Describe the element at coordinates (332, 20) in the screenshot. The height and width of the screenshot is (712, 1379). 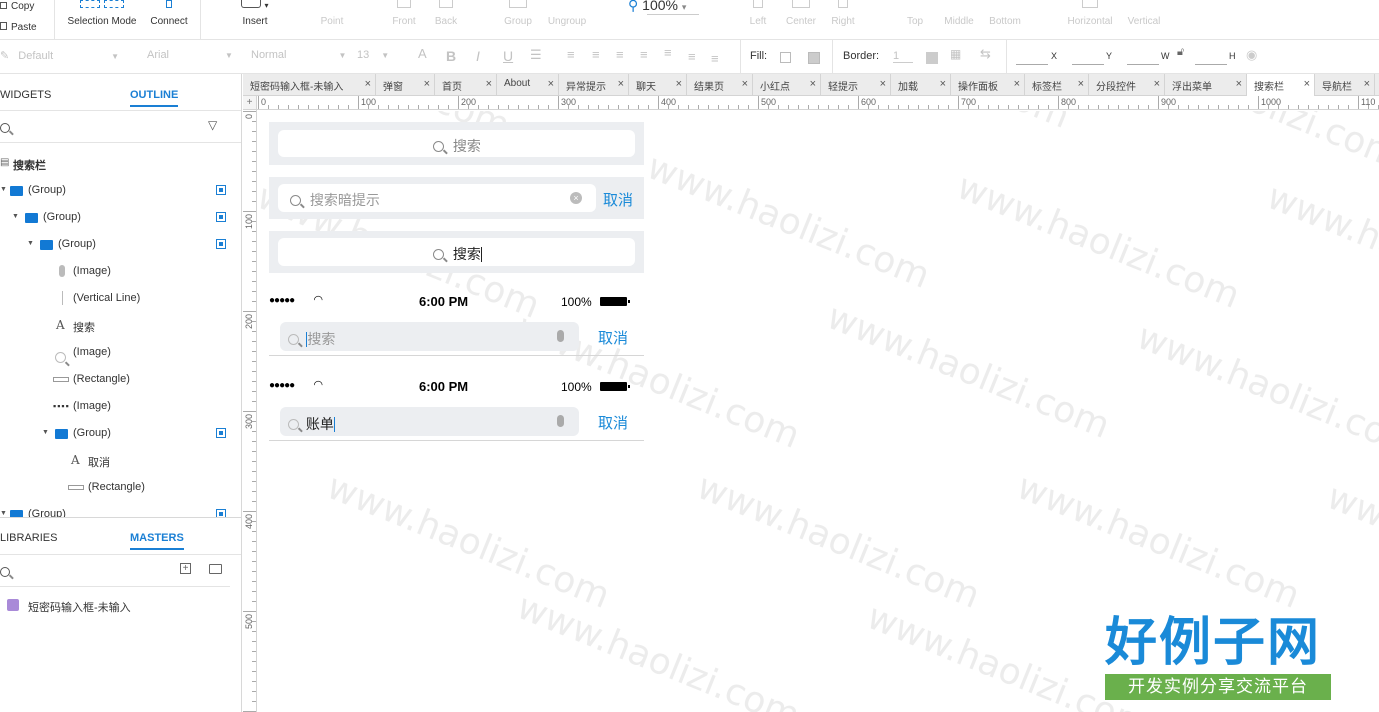
I see `point-button: Point` at that location.